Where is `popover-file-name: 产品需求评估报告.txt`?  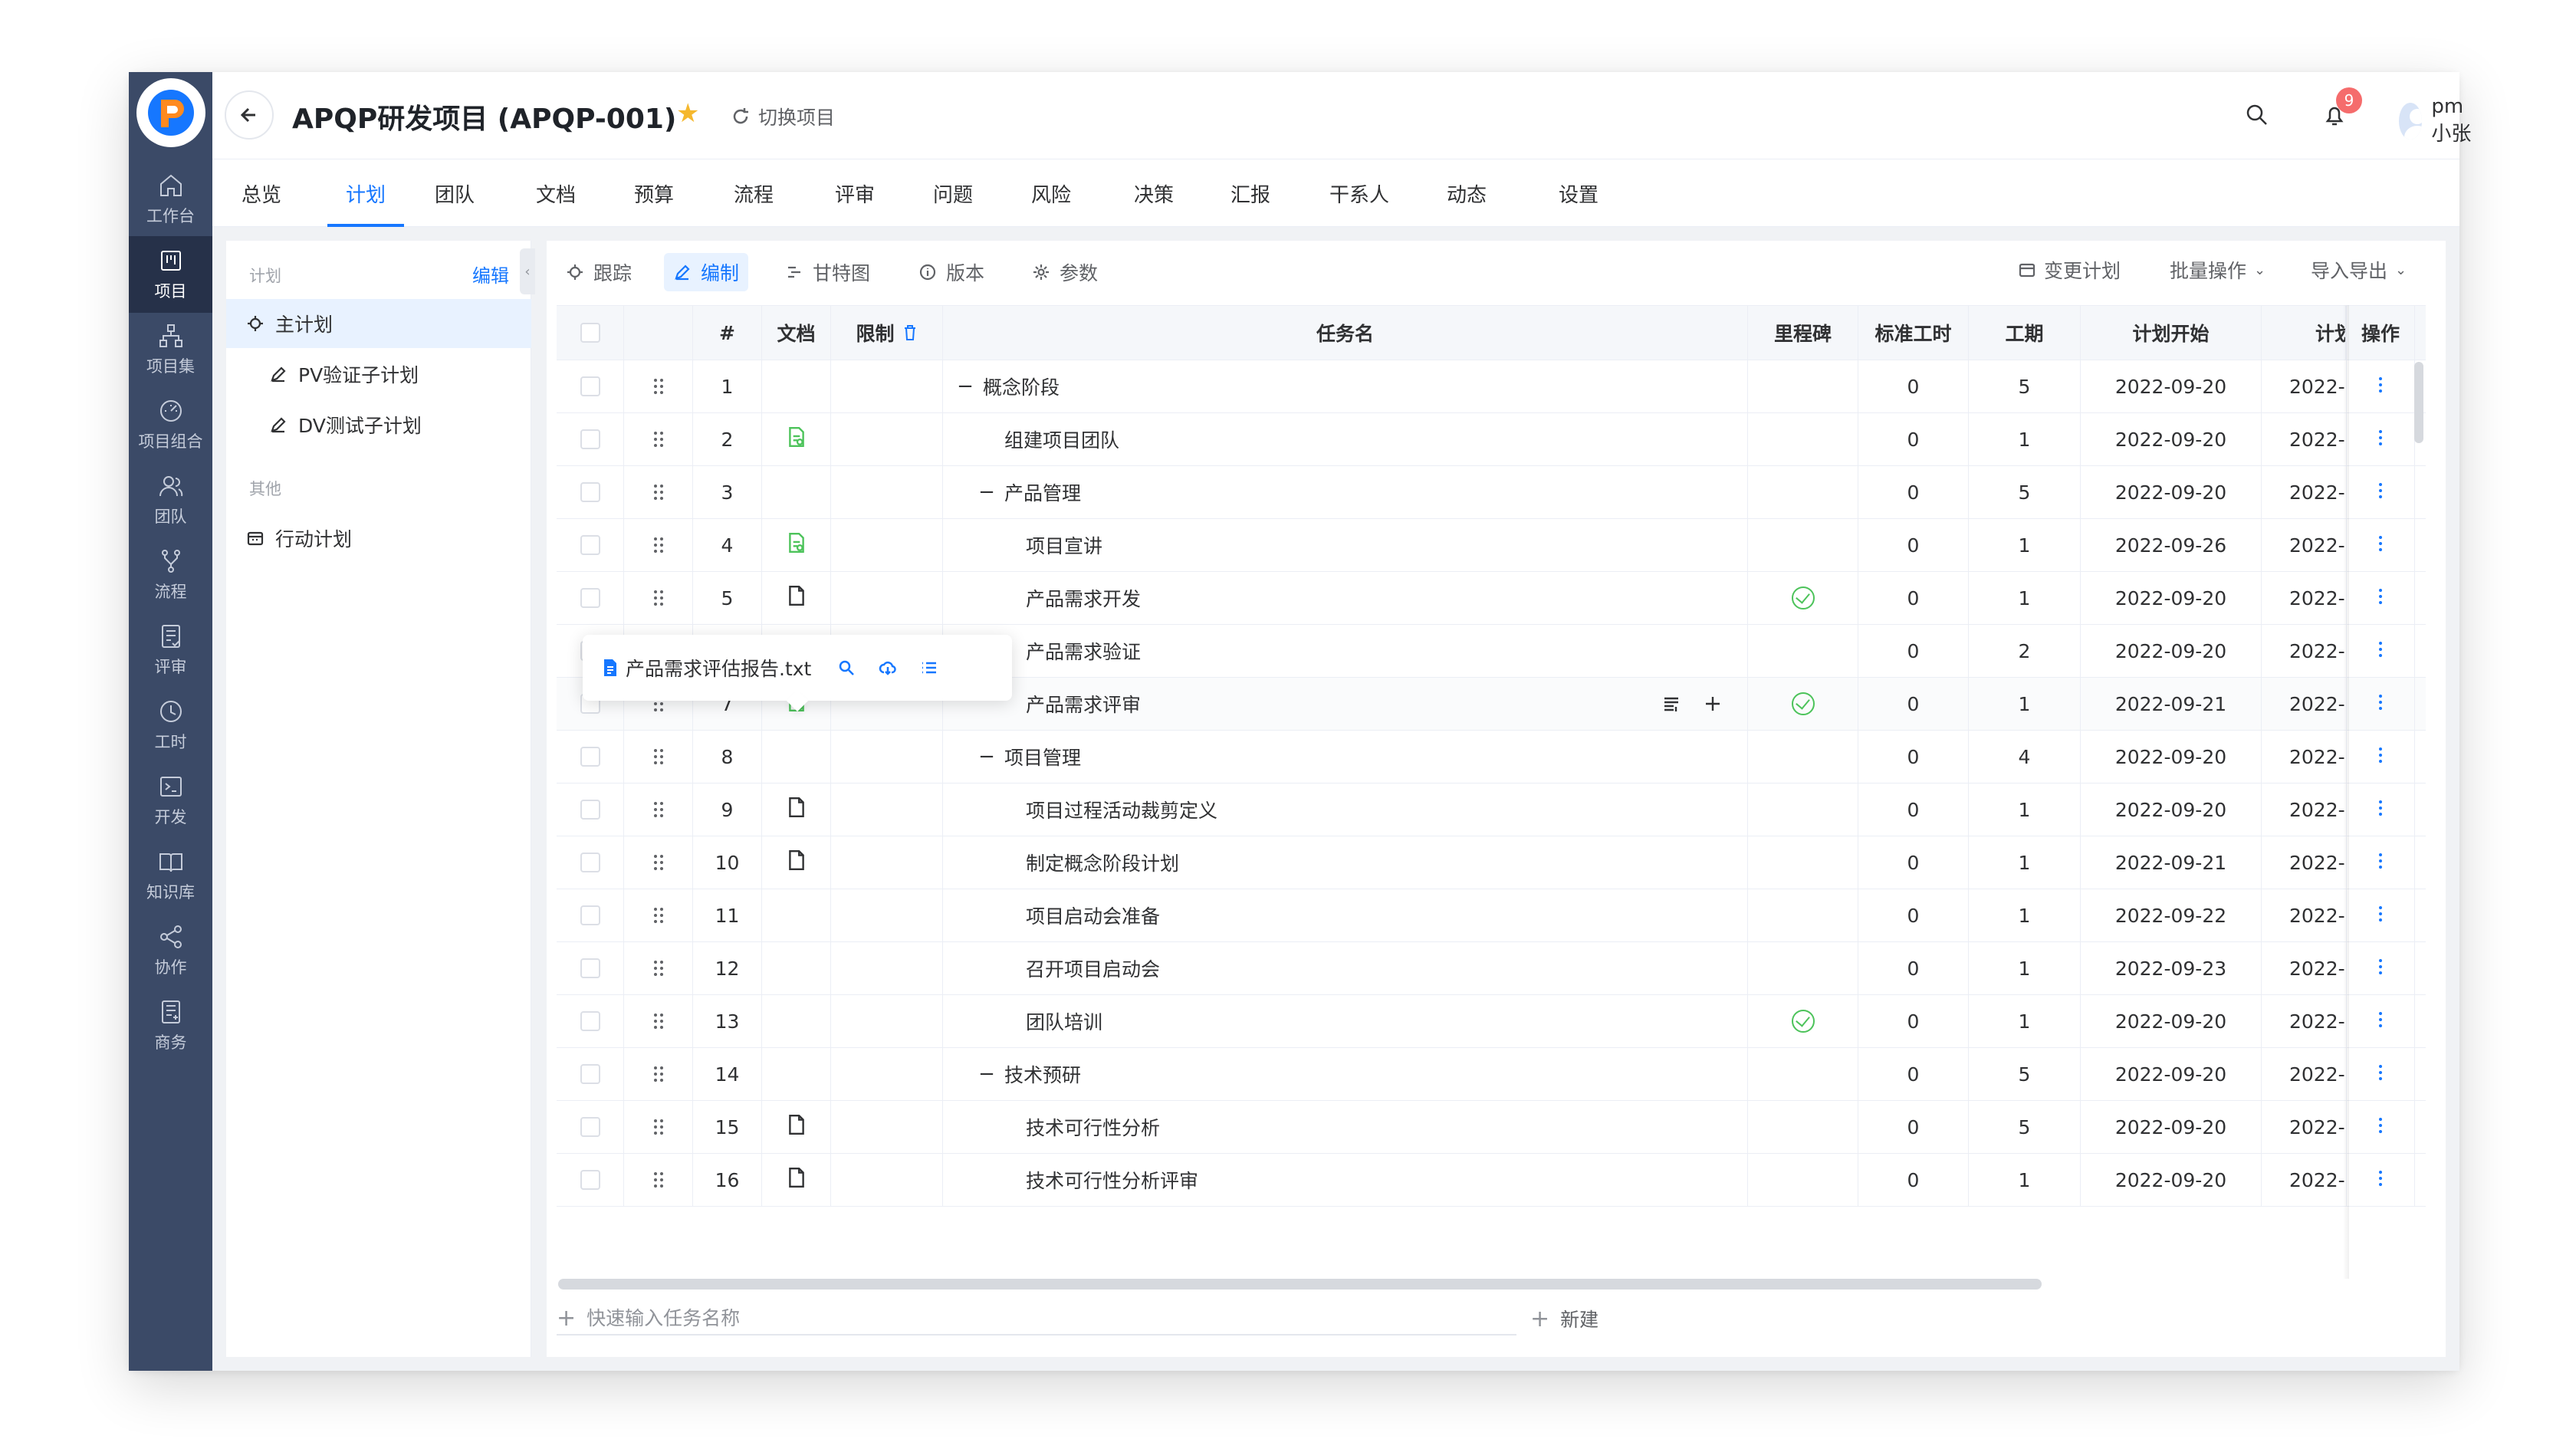
popover-file-name: 产品需求评估报告.txt is located at coordinates (718, 668).